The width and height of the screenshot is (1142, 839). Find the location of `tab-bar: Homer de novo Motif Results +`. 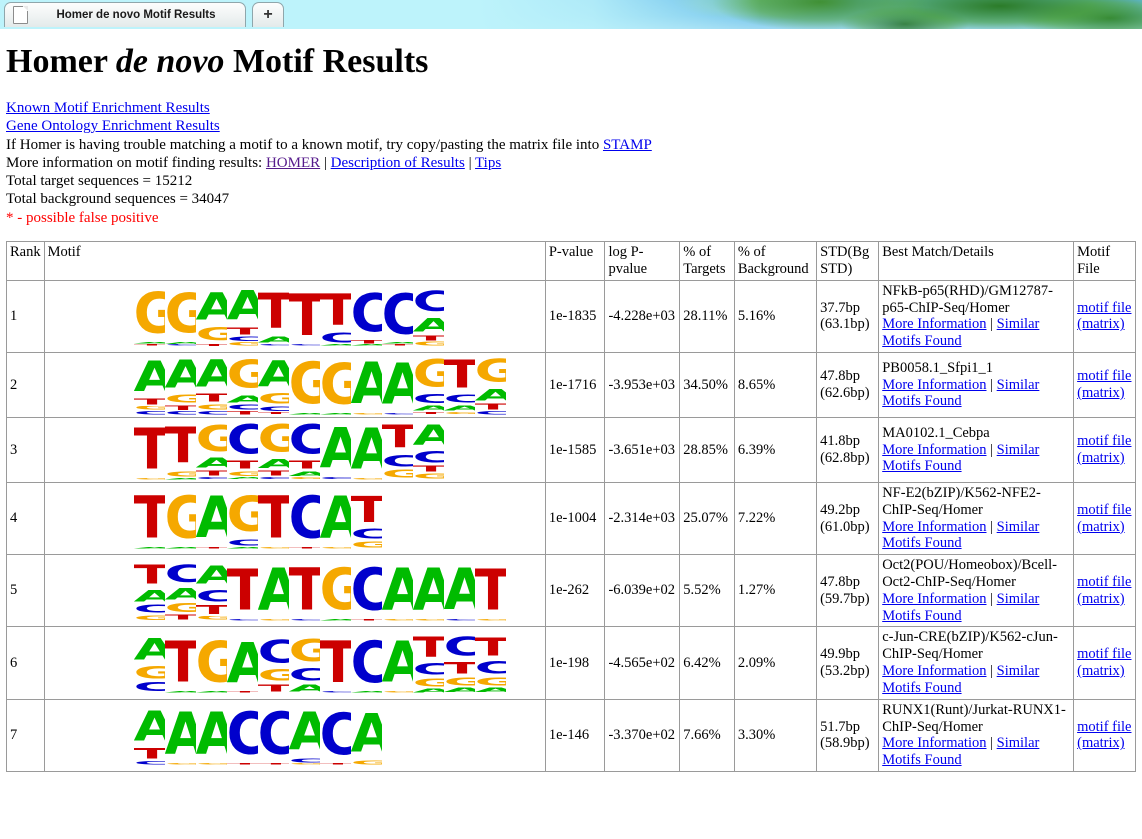

tab-bar: Homer de novo Motif Results + is located at coordinates (380, 14).